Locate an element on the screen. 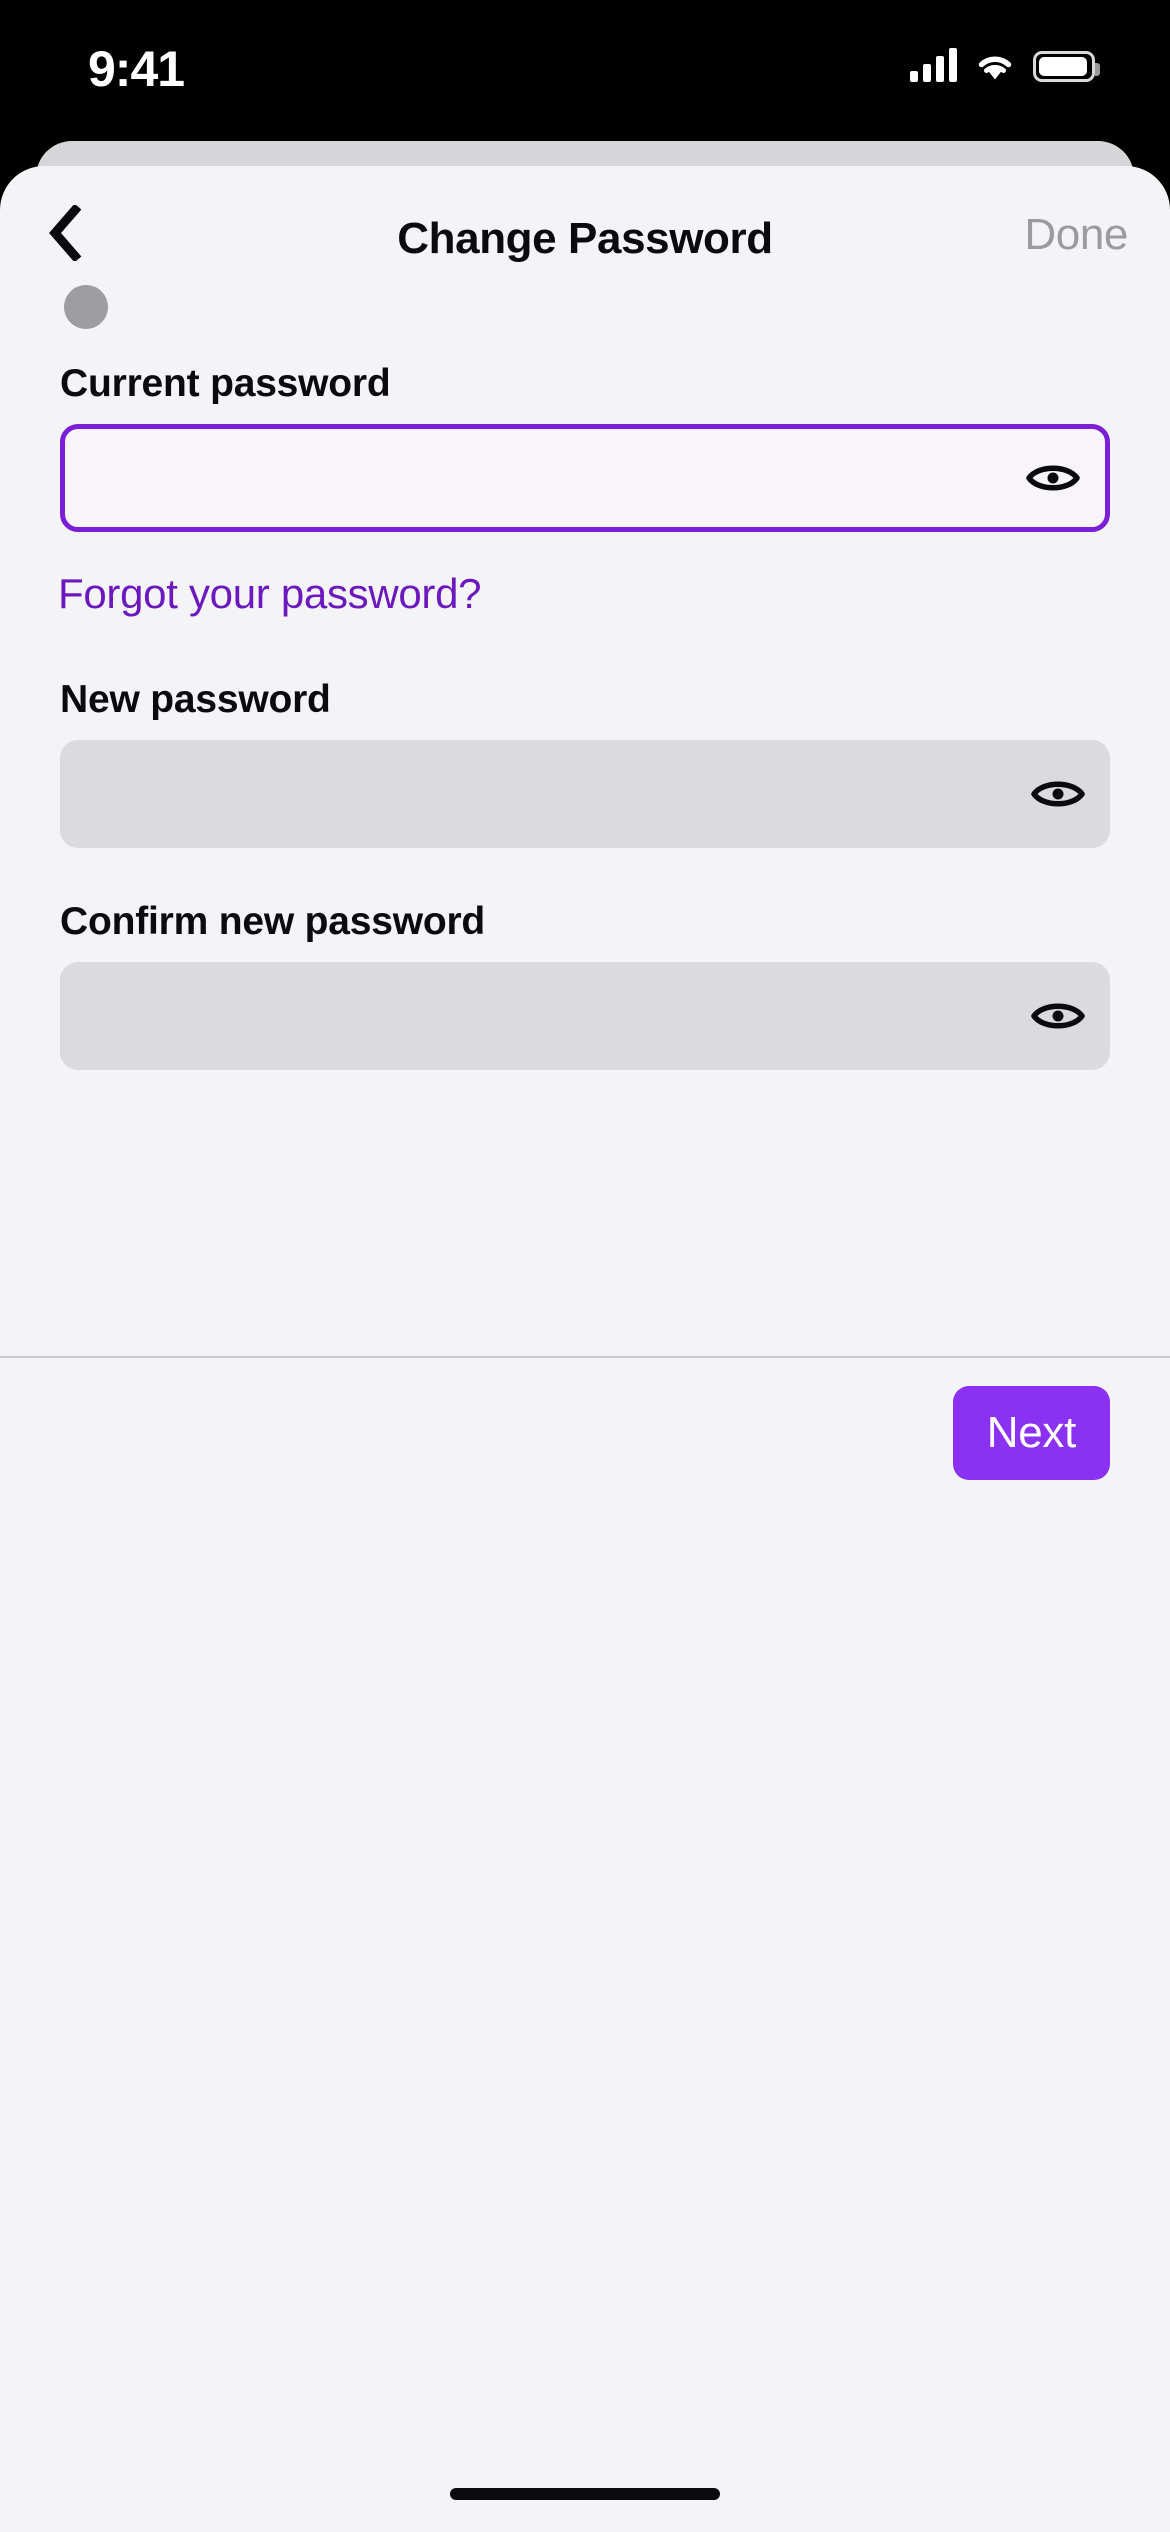  new-password-field is located at coordinates (585, 794).